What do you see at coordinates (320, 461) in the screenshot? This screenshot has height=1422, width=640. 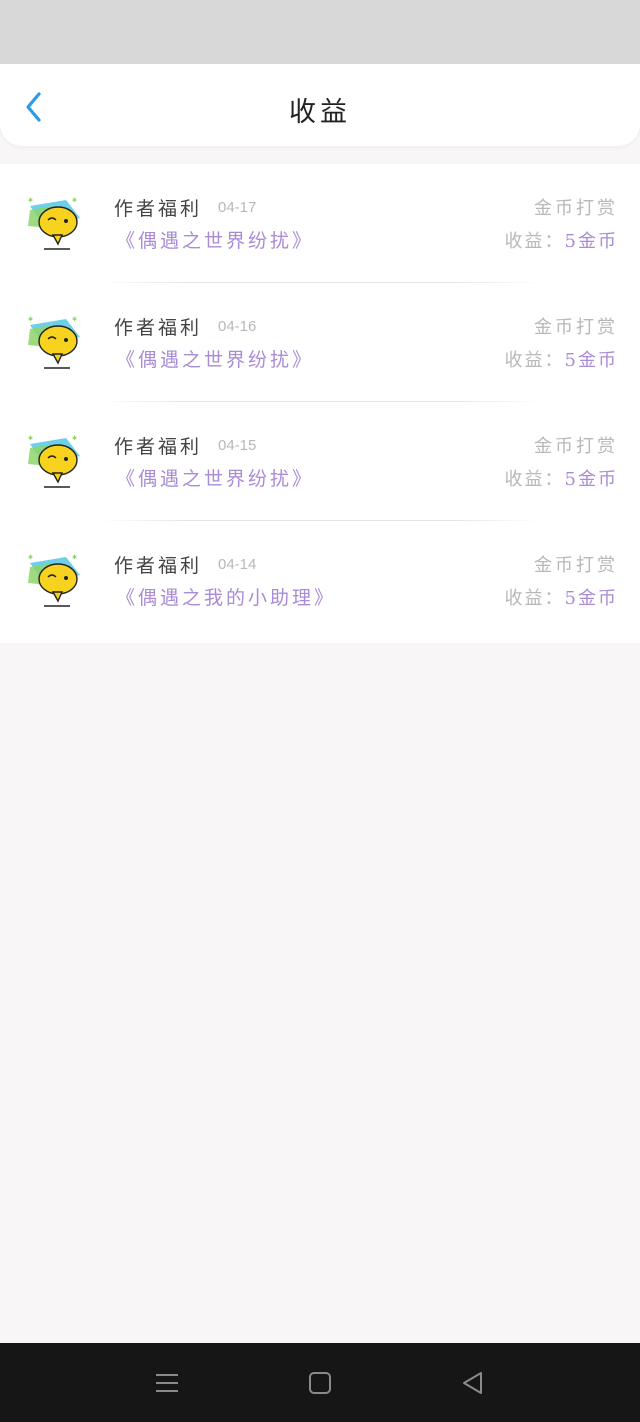 I see `list-item: ✱ ✱ 作者福利 04-15 《偶遇之世界纷扰》 金币打赏 收益：5金币` at bounding box center [320, 461].